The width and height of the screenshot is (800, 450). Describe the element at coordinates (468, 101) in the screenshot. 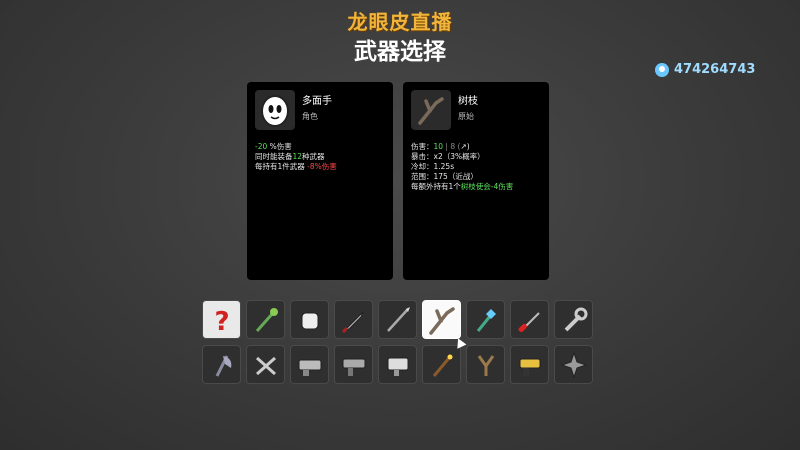

I see `weapon-name: 树枝` at that location.